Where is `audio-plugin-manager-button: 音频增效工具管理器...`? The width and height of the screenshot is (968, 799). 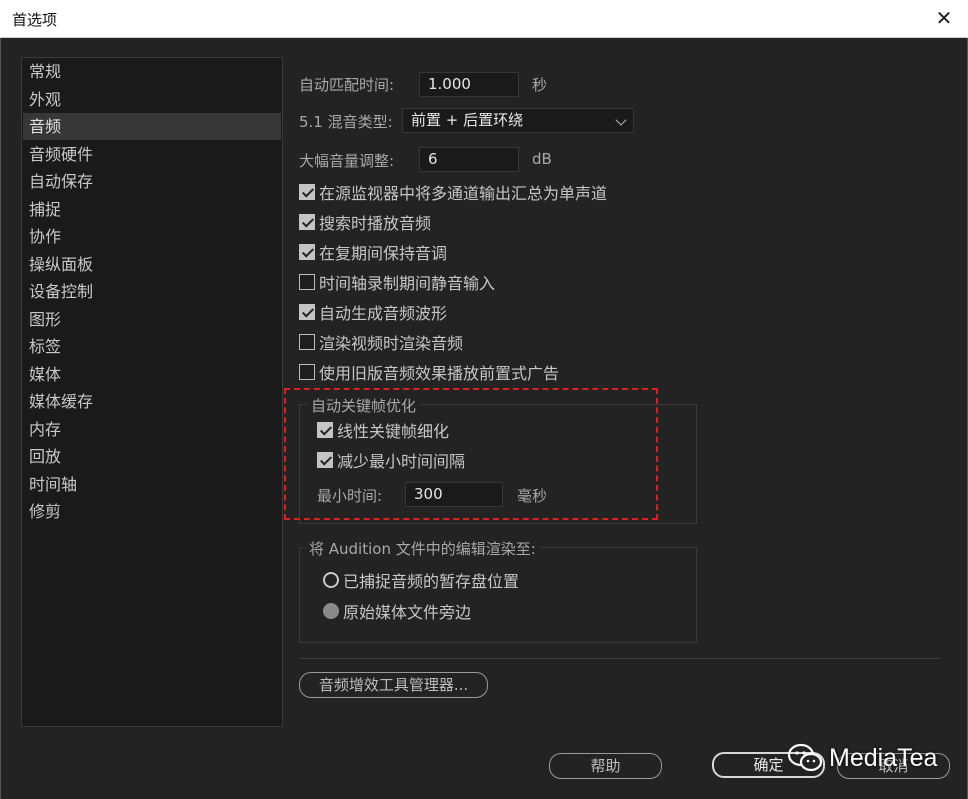
audio-plugin-manager-button: 音频增效工具管理器... is located at coordinates (393, 685).